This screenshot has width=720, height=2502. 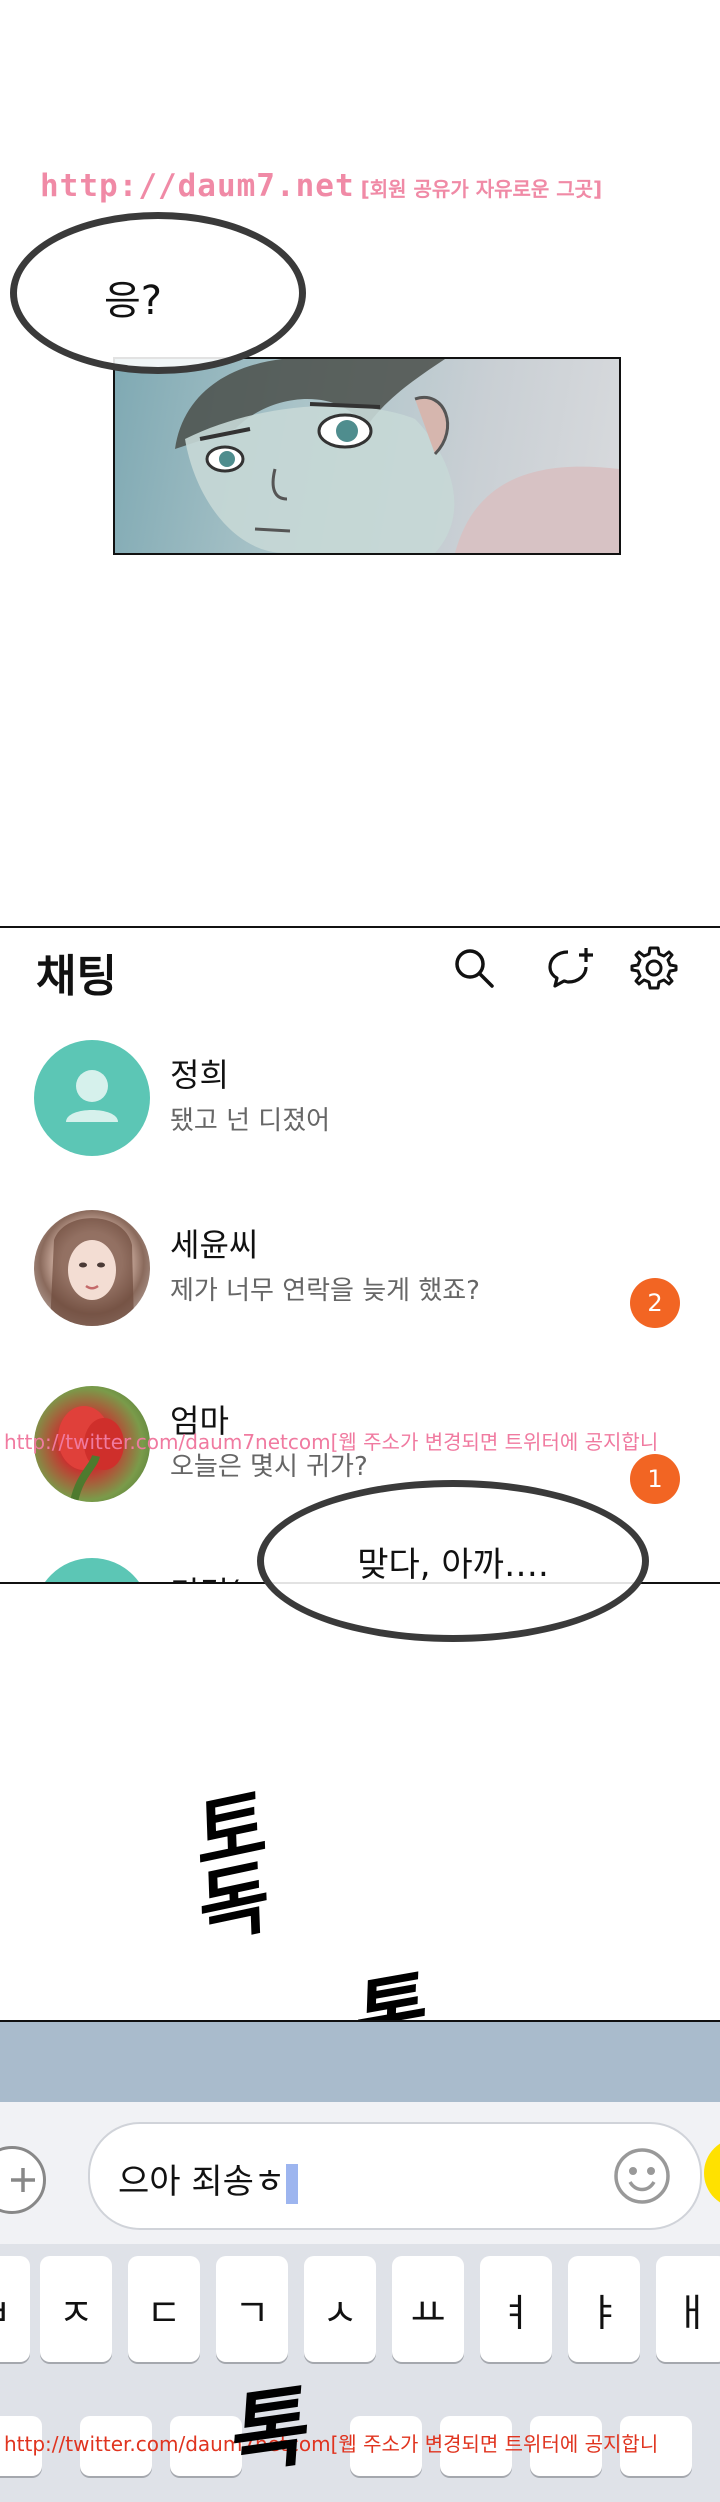 What do you see at coordinates (226, 1862) in the screenshot?
I see `sound-effect: 토독` at bounding box center [226, 1862].